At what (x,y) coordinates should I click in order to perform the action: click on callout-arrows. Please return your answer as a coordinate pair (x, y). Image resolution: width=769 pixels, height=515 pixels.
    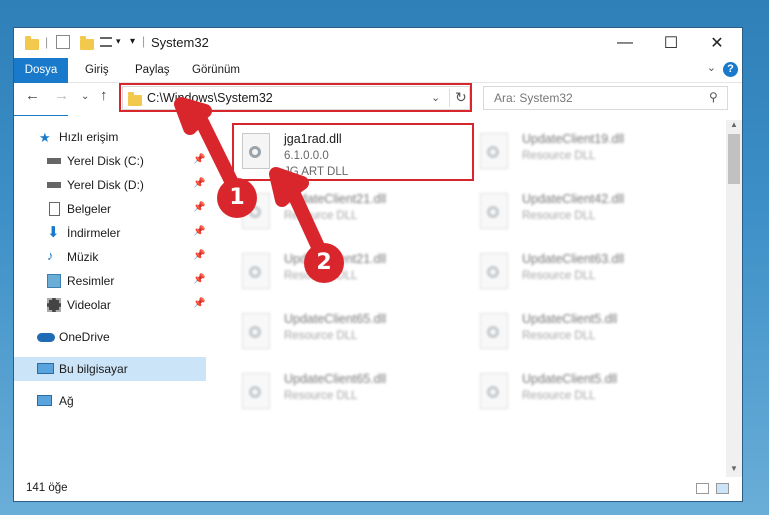
    Looking at the image, I should click on (253, 183).